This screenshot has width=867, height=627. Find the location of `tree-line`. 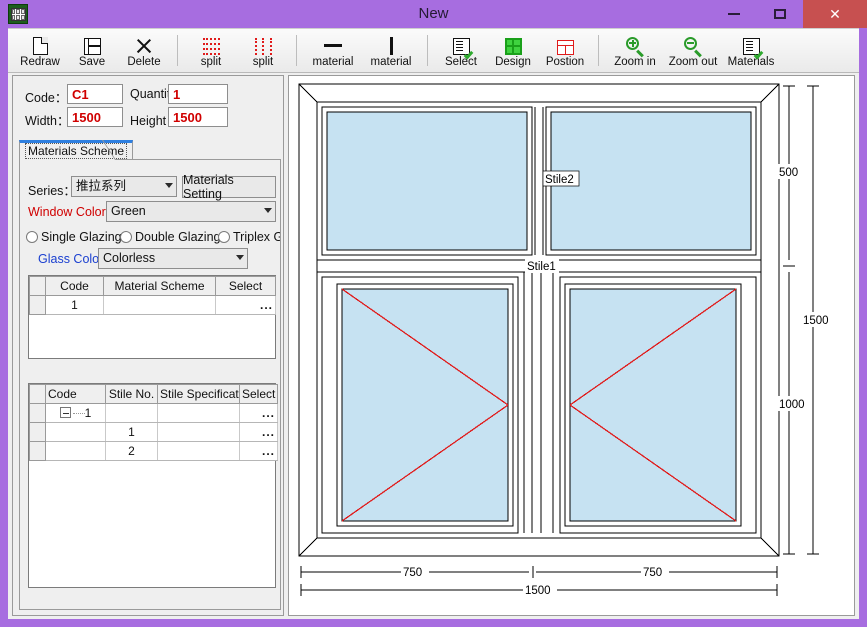

tree-line is located at coordinates (78, 413).